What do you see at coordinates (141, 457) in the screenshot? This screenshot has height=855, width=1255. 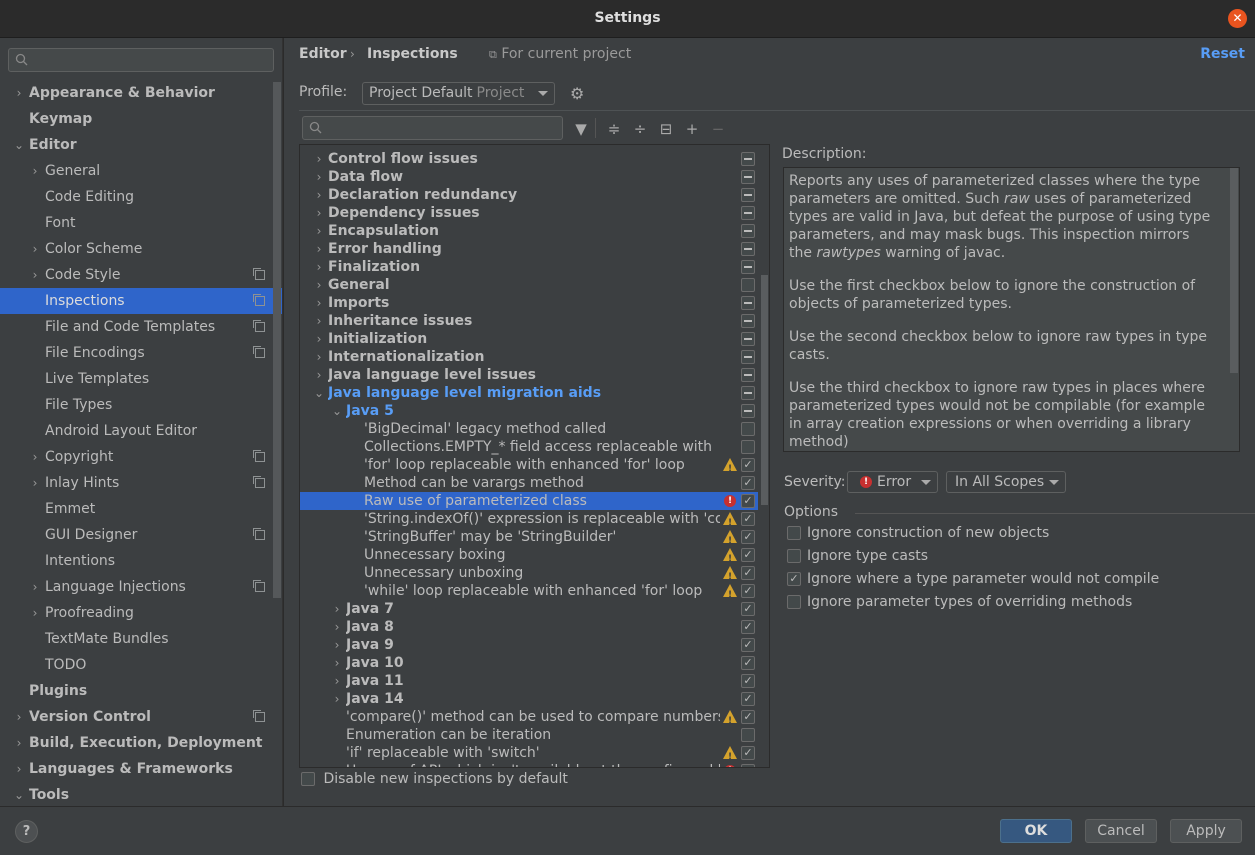 I see `sidebar-item-copyright: › Copyright` at bounding box center [141, 457].